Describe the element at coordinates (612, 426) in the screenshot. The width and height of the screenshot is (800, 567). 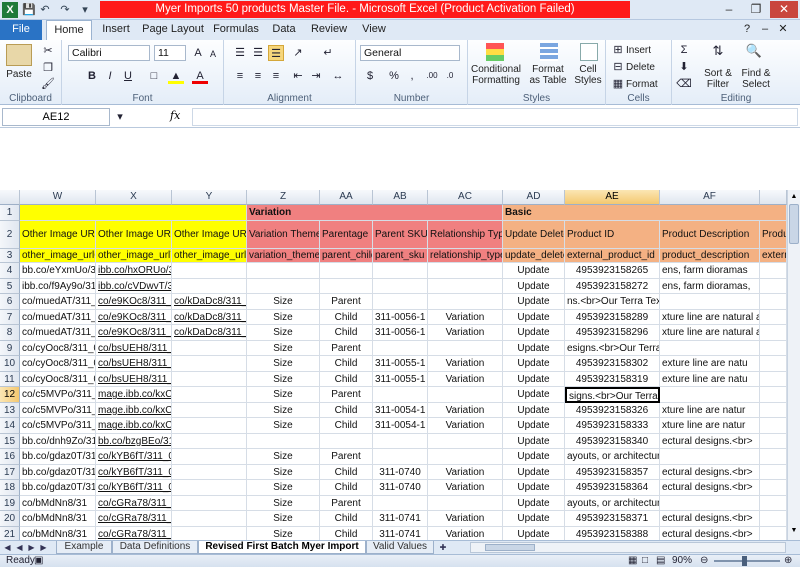
I see `data-cell-ae: 4953923158333` at that location.